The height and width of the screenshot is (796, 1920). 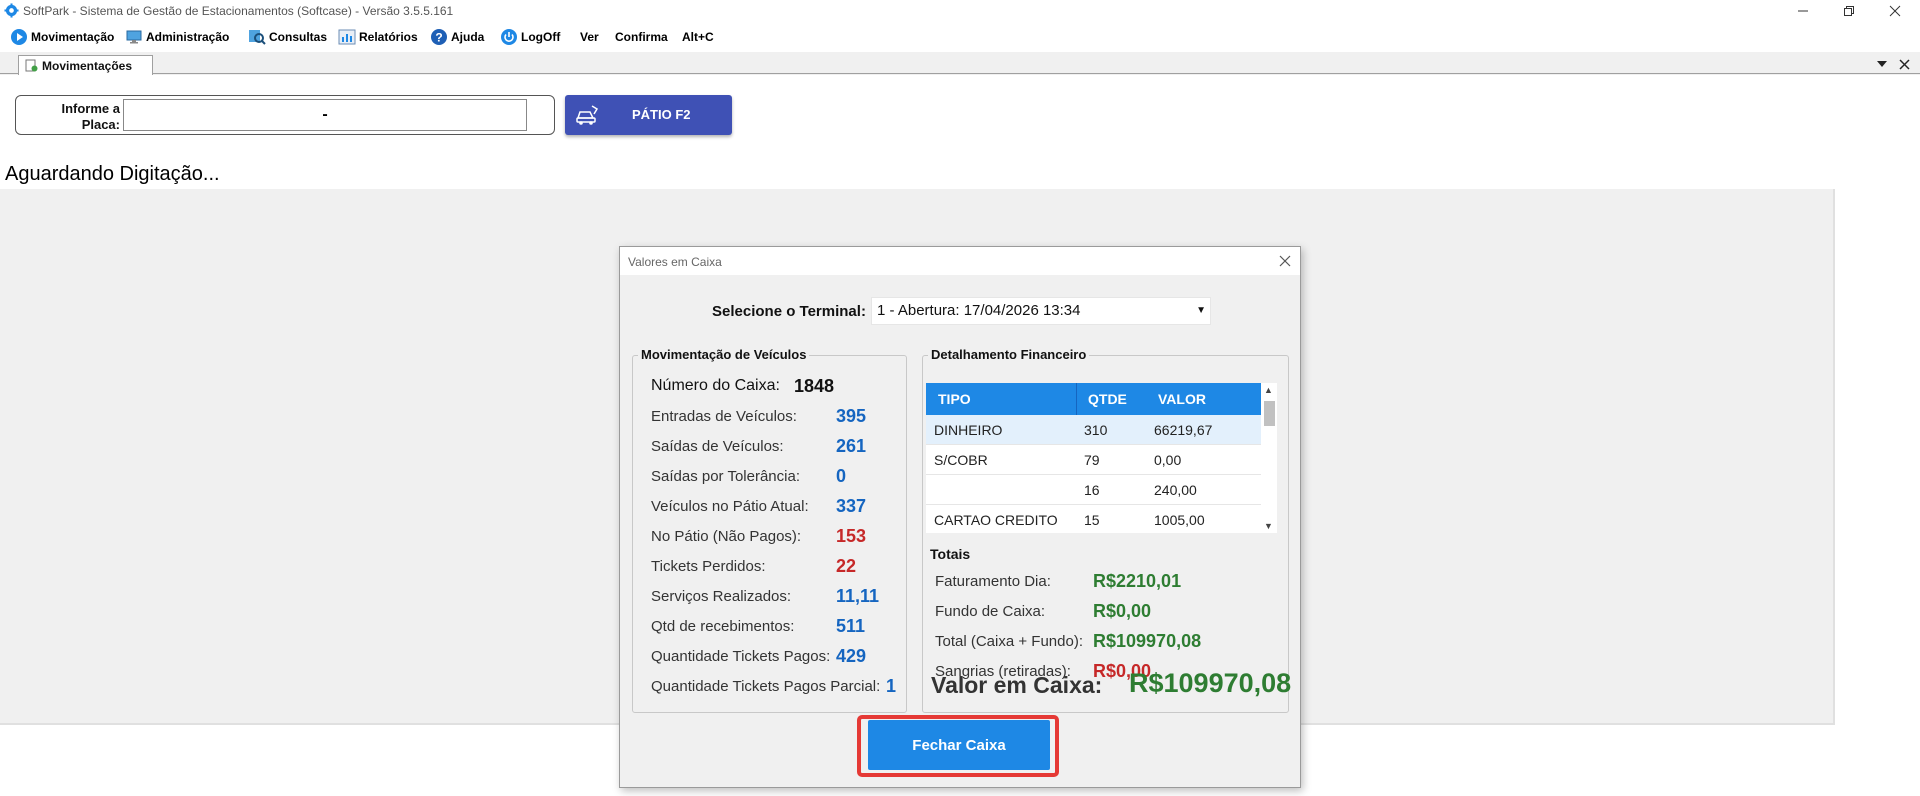 What do you see at coordinates (347, 37) in the screenshot?
I see `report-icon` at bounding box center [347, 37].